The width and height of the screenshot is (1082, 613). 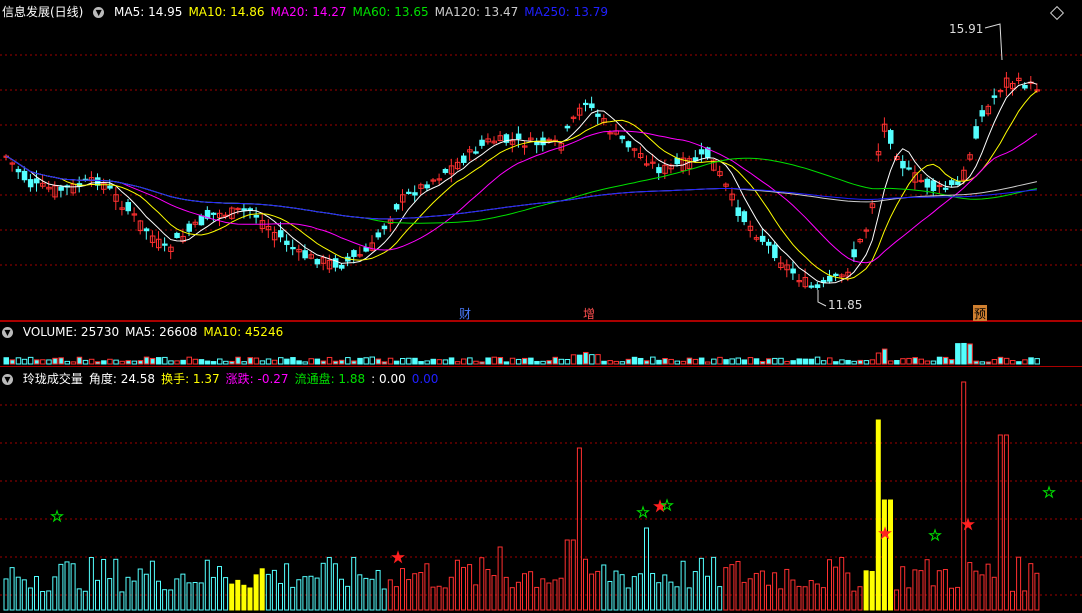 What do you see at coordinates (541, 344) in the screenshot?
I see `volume-panel: ▼ VOLUME: 25730 MA5: 26608 MA10: 45246` at bounding box center [541, 344].